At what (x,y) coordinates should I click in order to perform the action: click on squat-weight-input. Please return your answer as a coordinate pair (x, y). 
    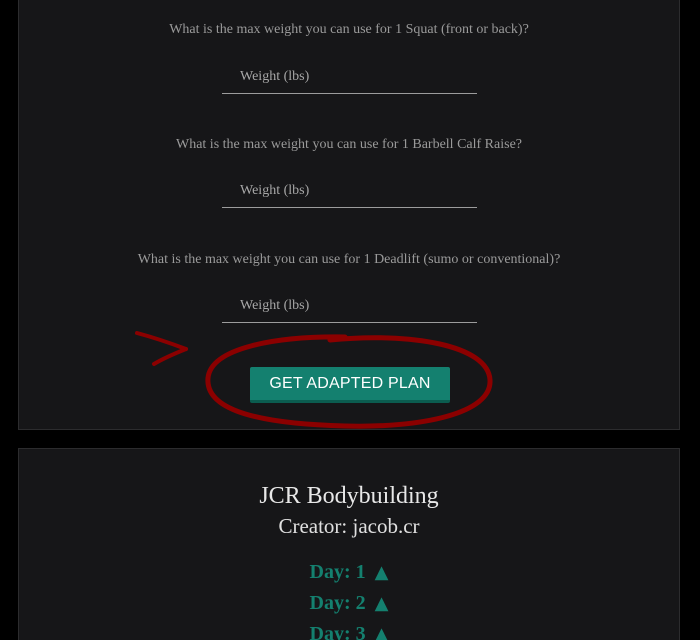
    Looking at the image, I should click on (349, 77).